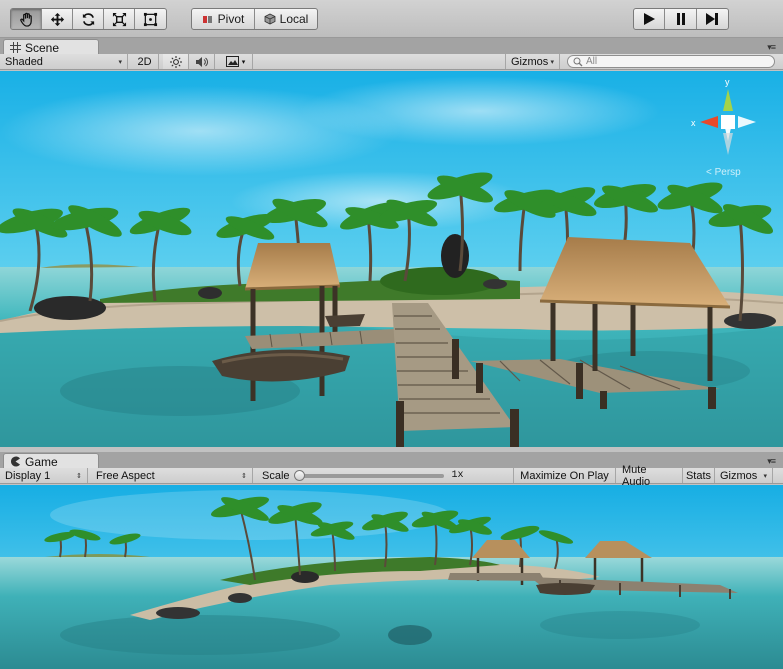 Image resolution: width=783 pixels, height=669 pixels. I want to click on tab-game: Game, so click(51, 461).